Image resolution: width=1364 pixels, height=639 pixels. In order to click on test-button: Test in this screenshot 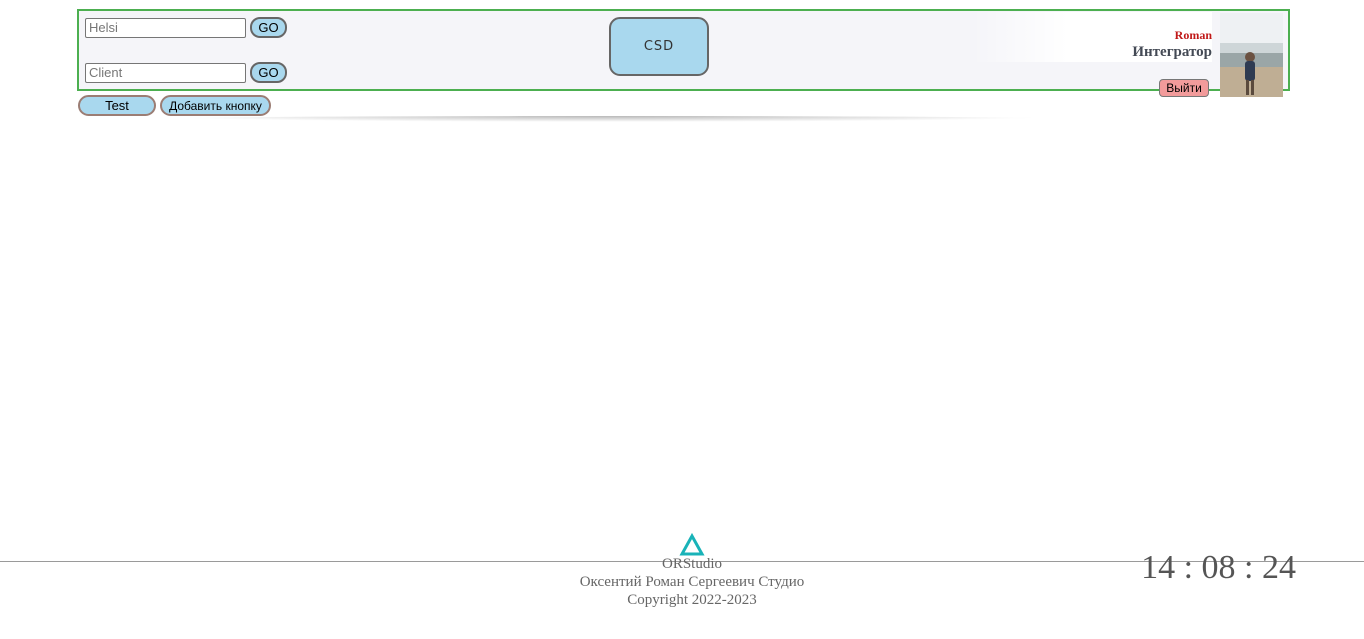, I will do `click(117, 105)`.